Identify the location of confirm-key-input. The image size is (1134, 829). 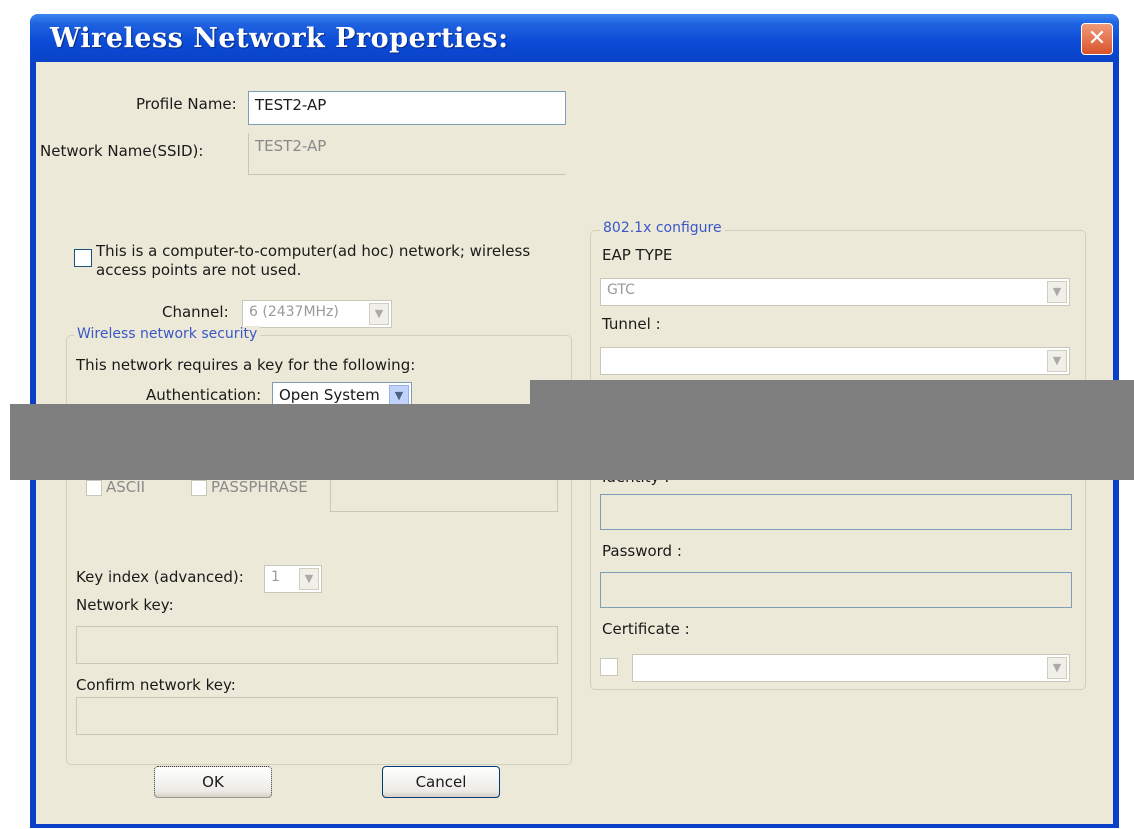
(317, 716).